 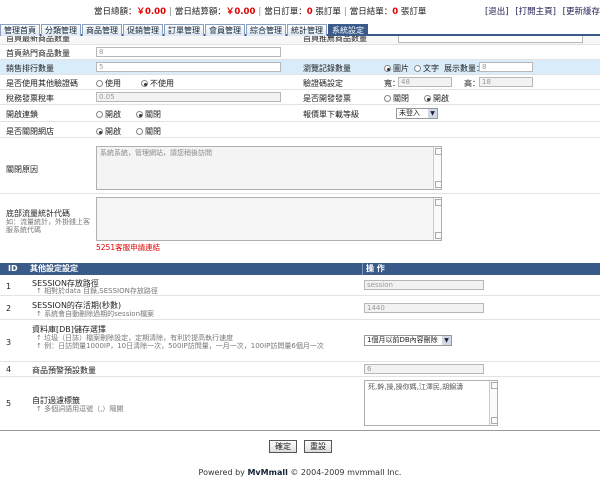 I want to click on close-reason-label: 關閉原因, so click(x=22, y=169).